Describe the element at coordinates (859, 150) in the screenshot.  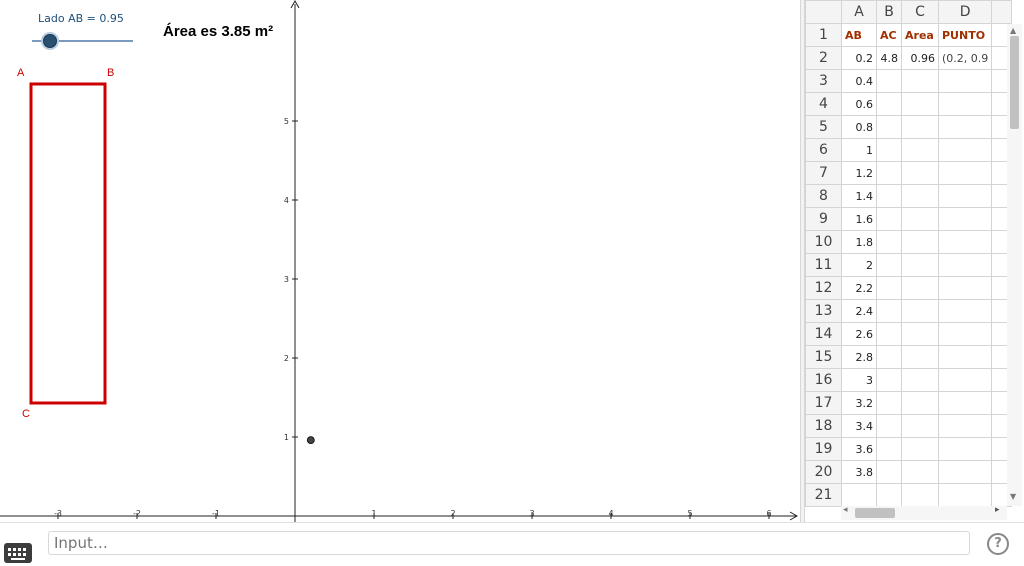
I see `cell-a6: 1` at that location.